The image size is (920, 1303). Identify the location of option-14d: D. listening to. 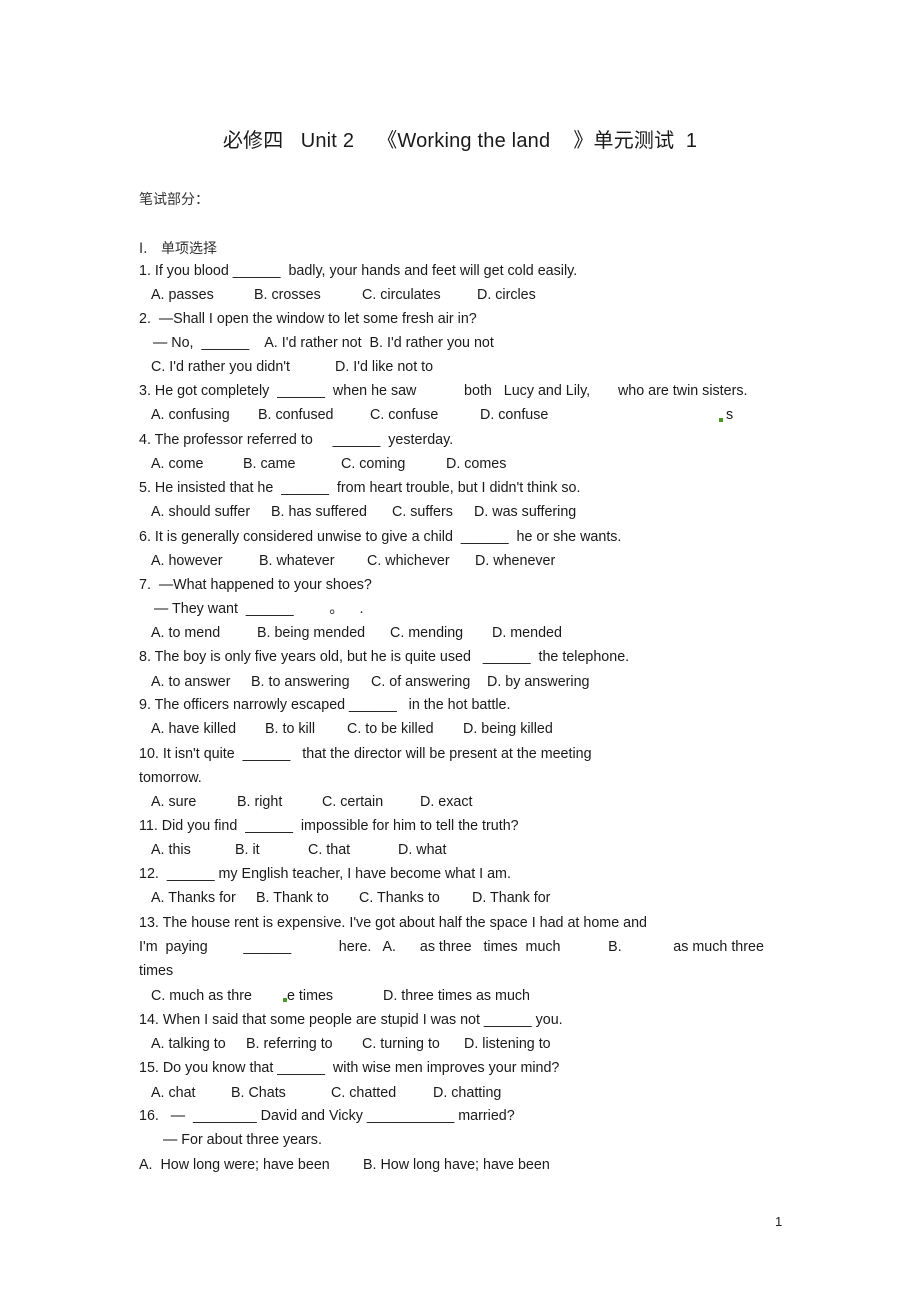
(507, 1044).